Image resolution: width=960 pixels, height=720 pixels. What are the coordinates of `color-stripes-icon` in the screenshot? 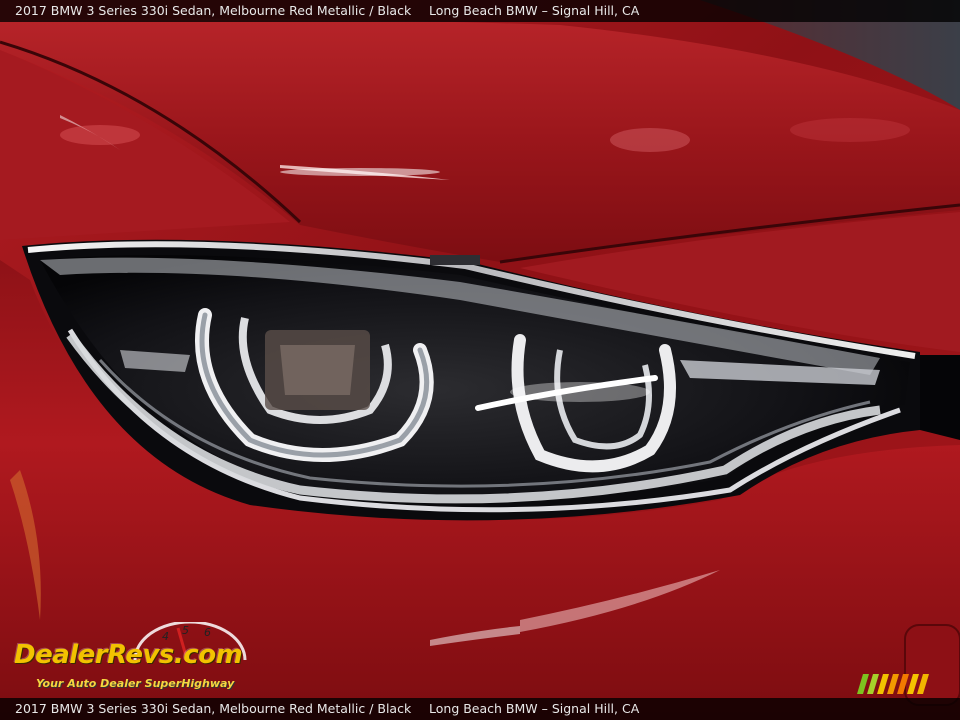 It's located at (893, 684).